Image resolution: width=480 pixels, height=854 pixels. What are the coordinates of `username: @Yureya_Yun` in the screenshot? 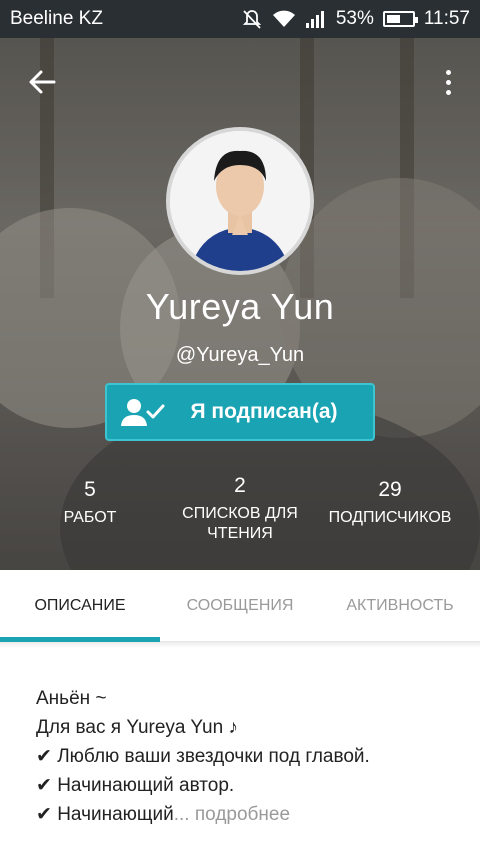 It's located at (240, 355).